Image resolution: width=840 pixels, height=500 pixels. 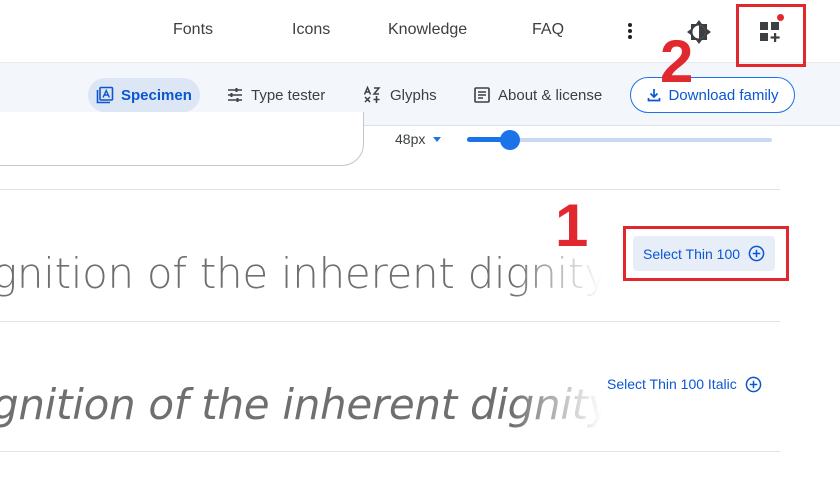 What do you see at coordinates (482, 95) in the screenshot?
I see `article-icon` at bounding box center [482, 95].